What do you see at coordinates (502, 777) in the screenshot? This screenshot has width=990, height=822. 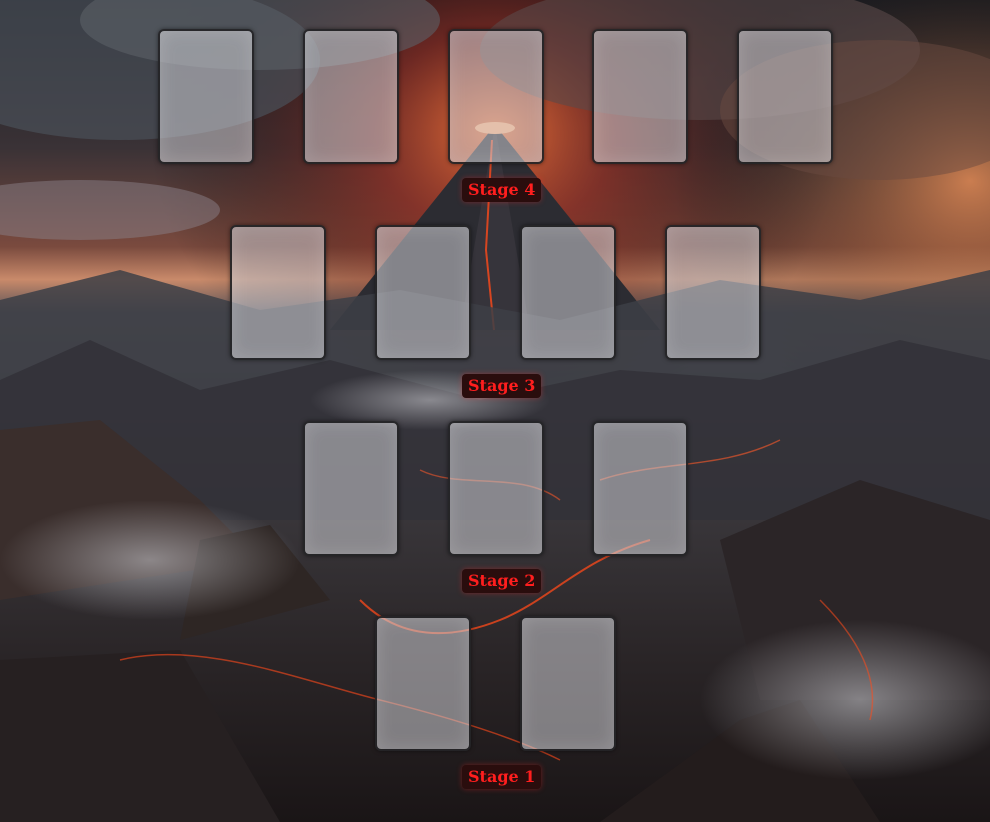 I see `stage-1-label: Stage 1` at bounding box center [502, 777].